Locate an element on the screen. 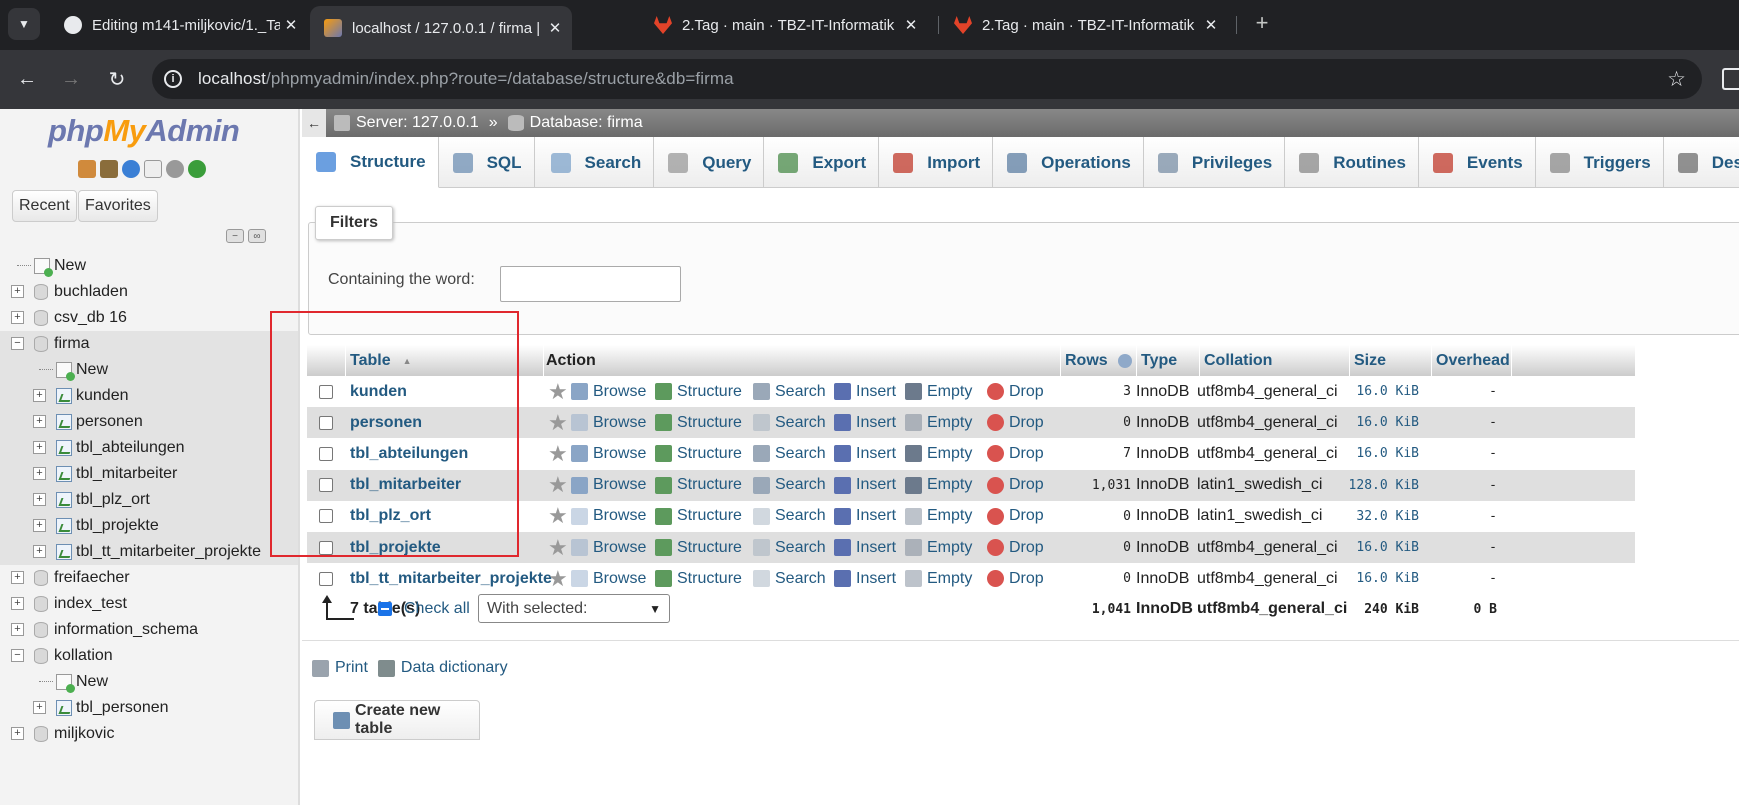 This screenshot has width=1739, height=805. tab-routines: Routines is located at coordinates (1352, 162).